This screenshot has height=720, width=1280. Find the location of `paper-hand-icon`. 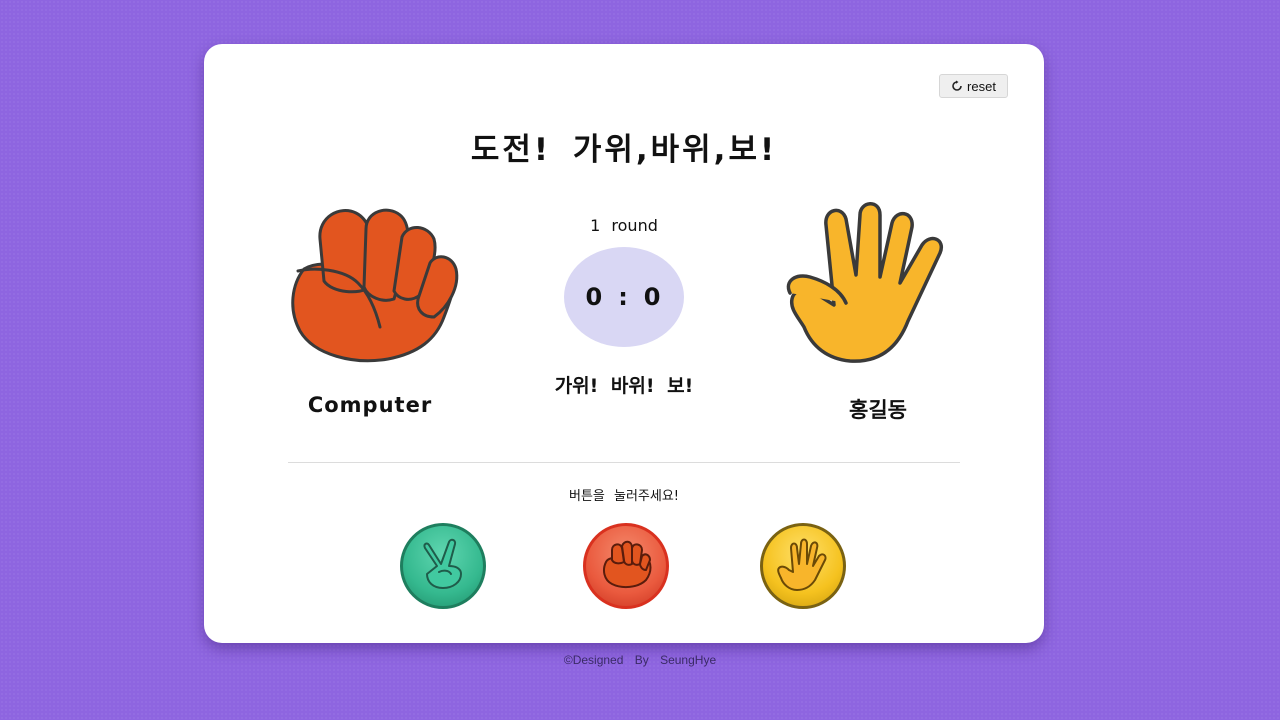

paper-hand-icon is located at coordinates (803, 566).